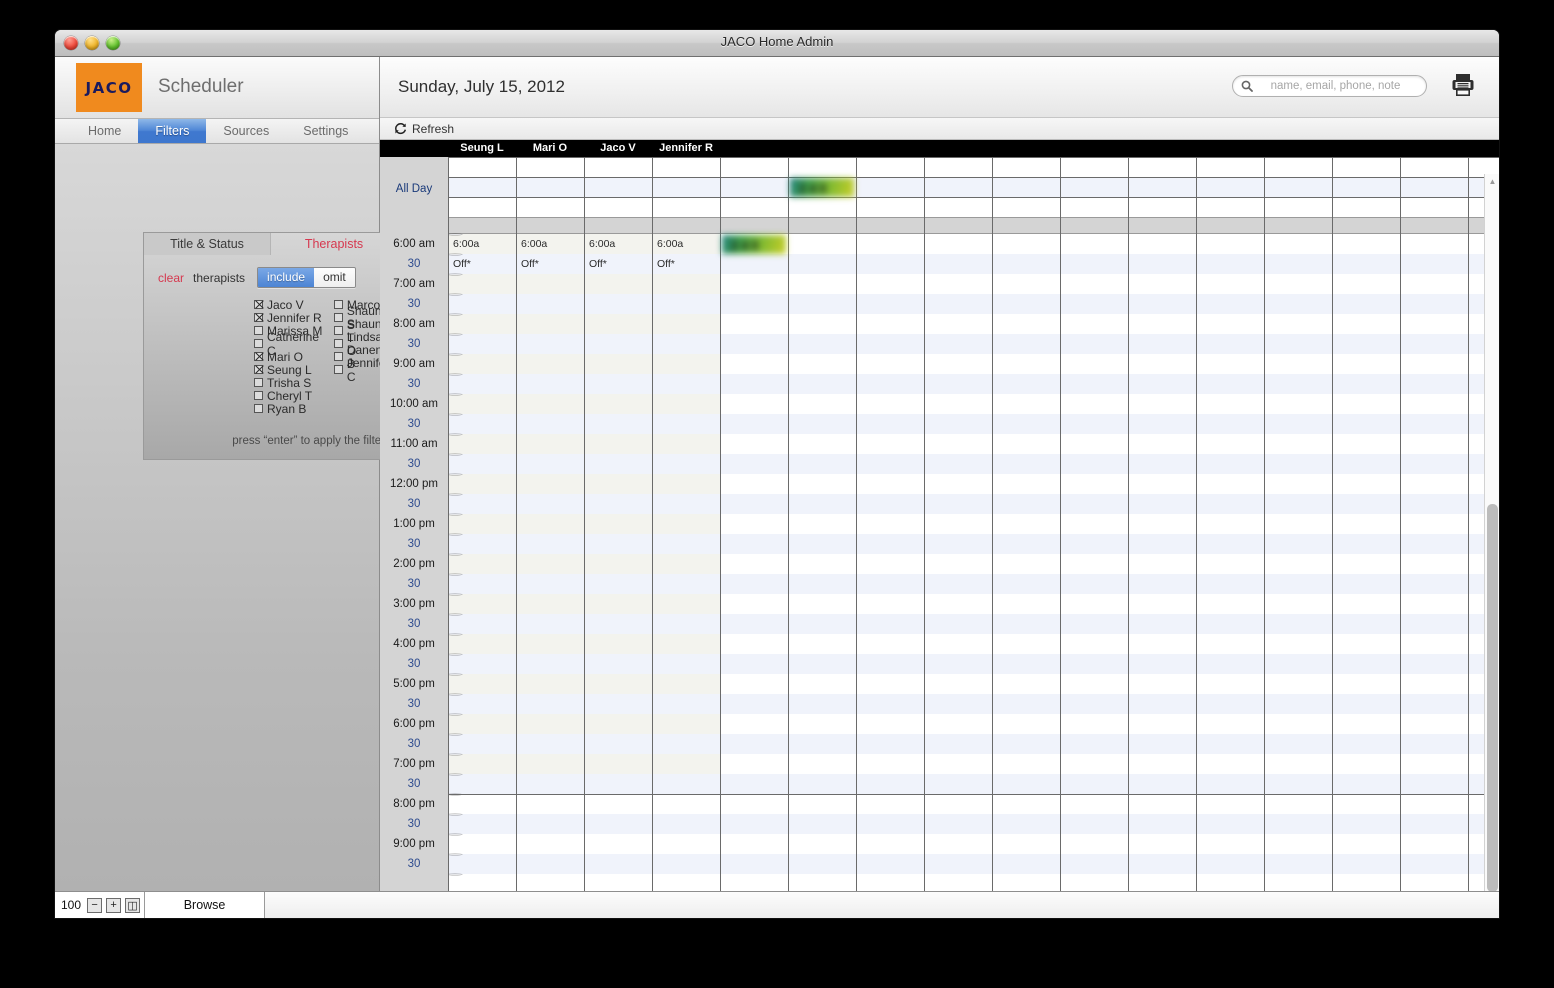  Describe the element at coordinates (777, 41) in the screenshot. I see `window-title: JACO Home Admin` at that location.